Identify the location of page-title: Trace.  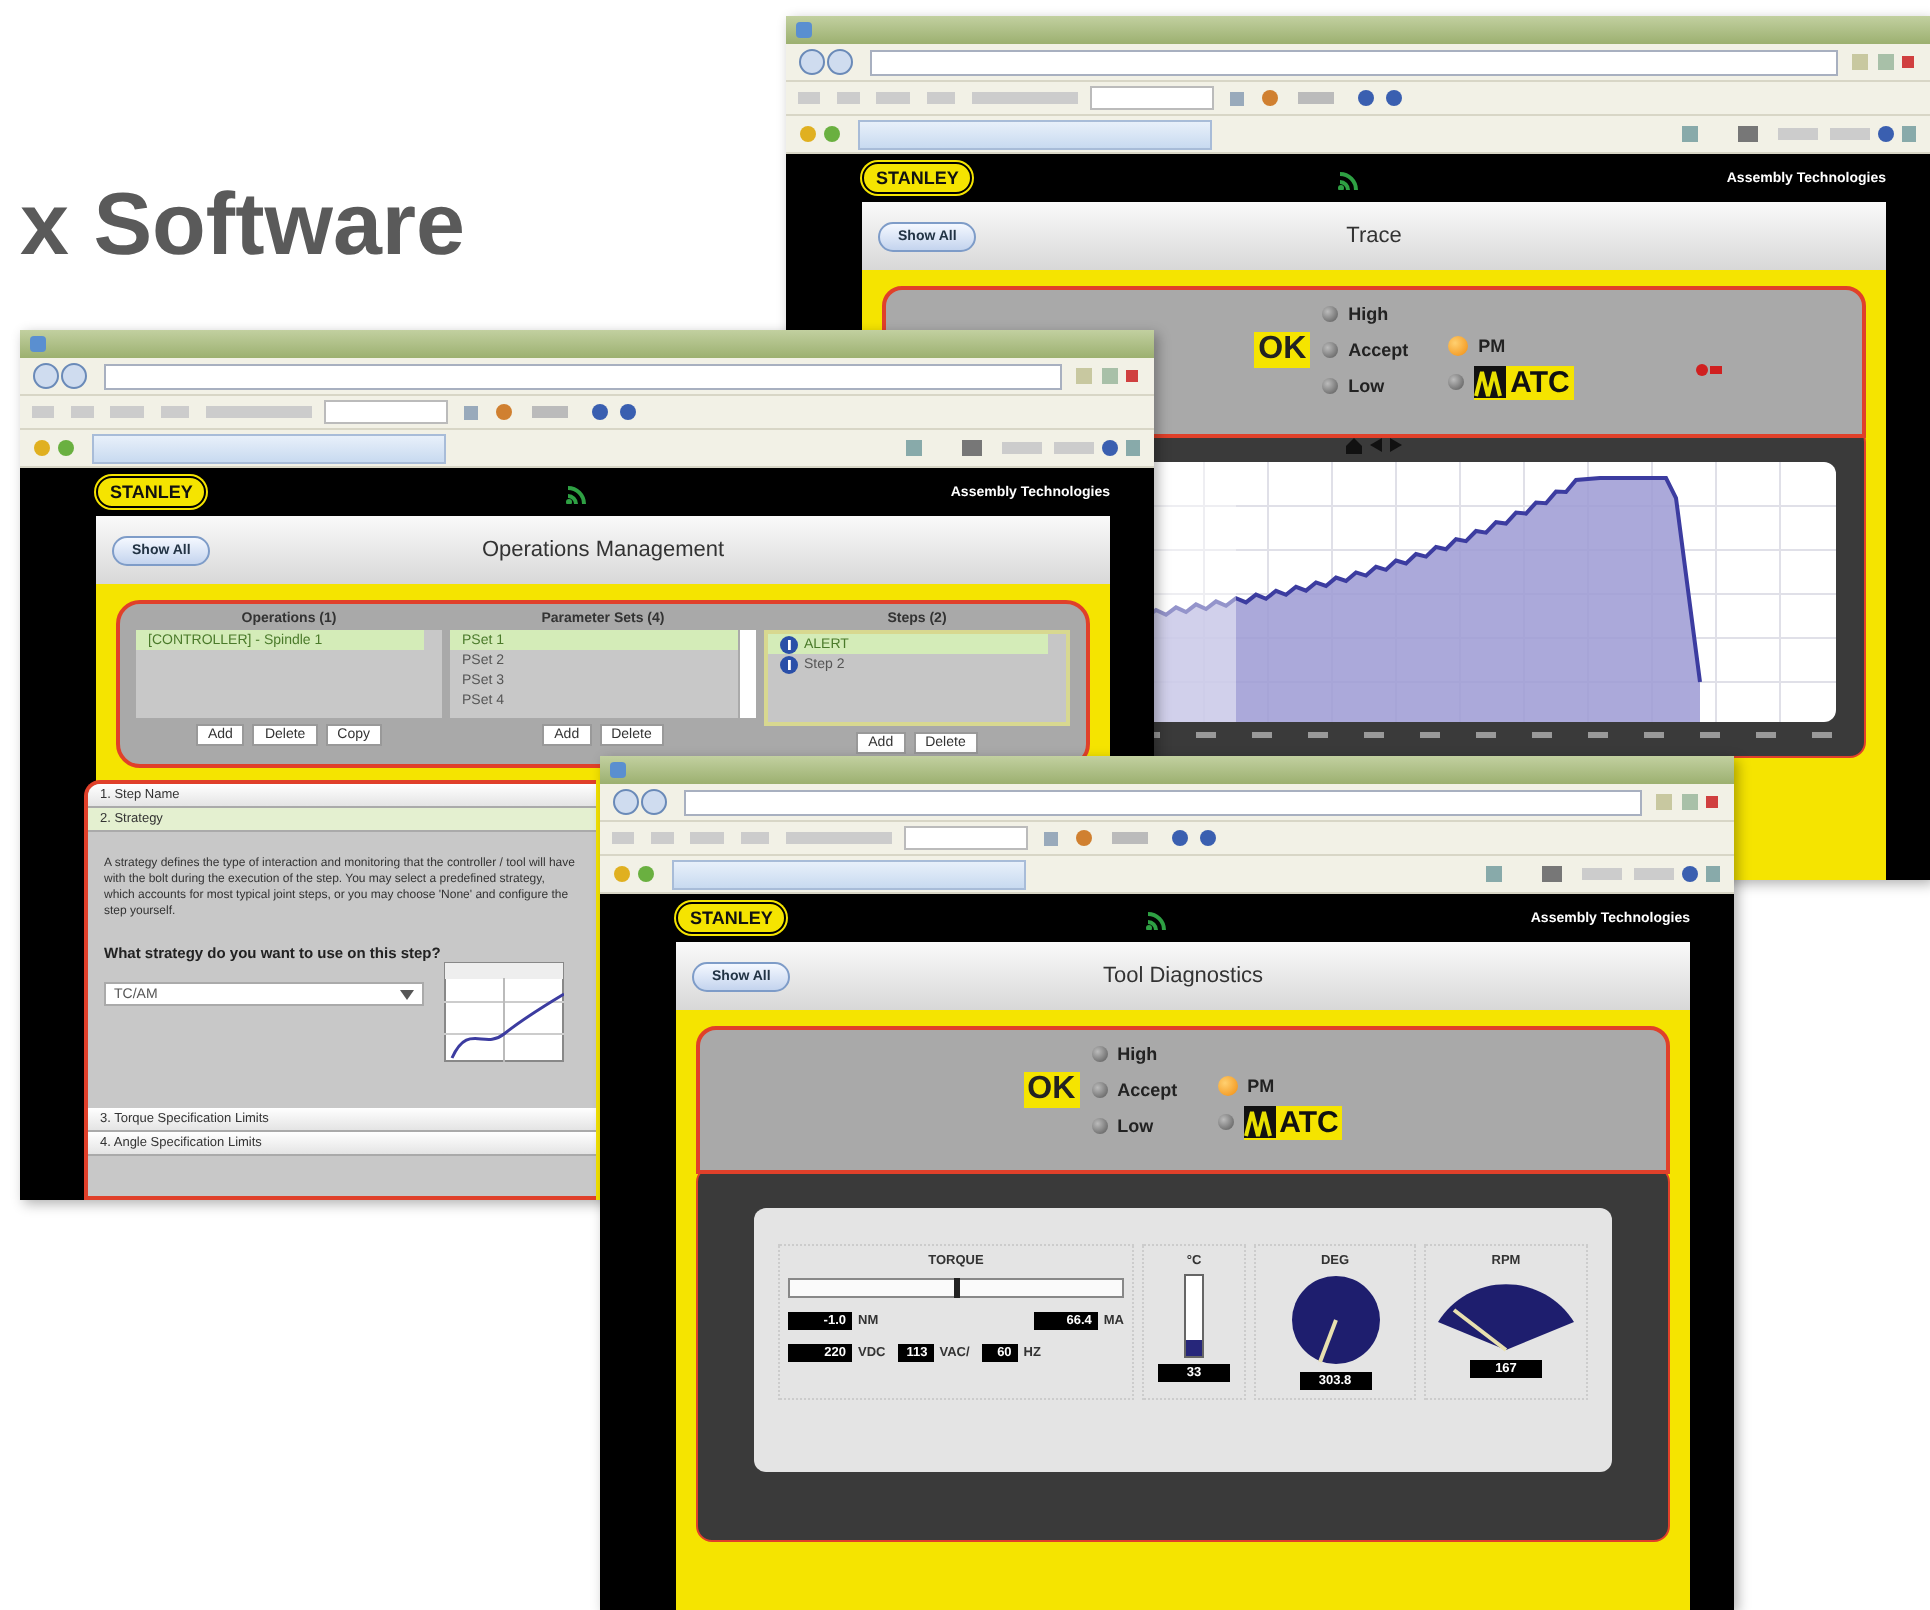
(1374, 236).